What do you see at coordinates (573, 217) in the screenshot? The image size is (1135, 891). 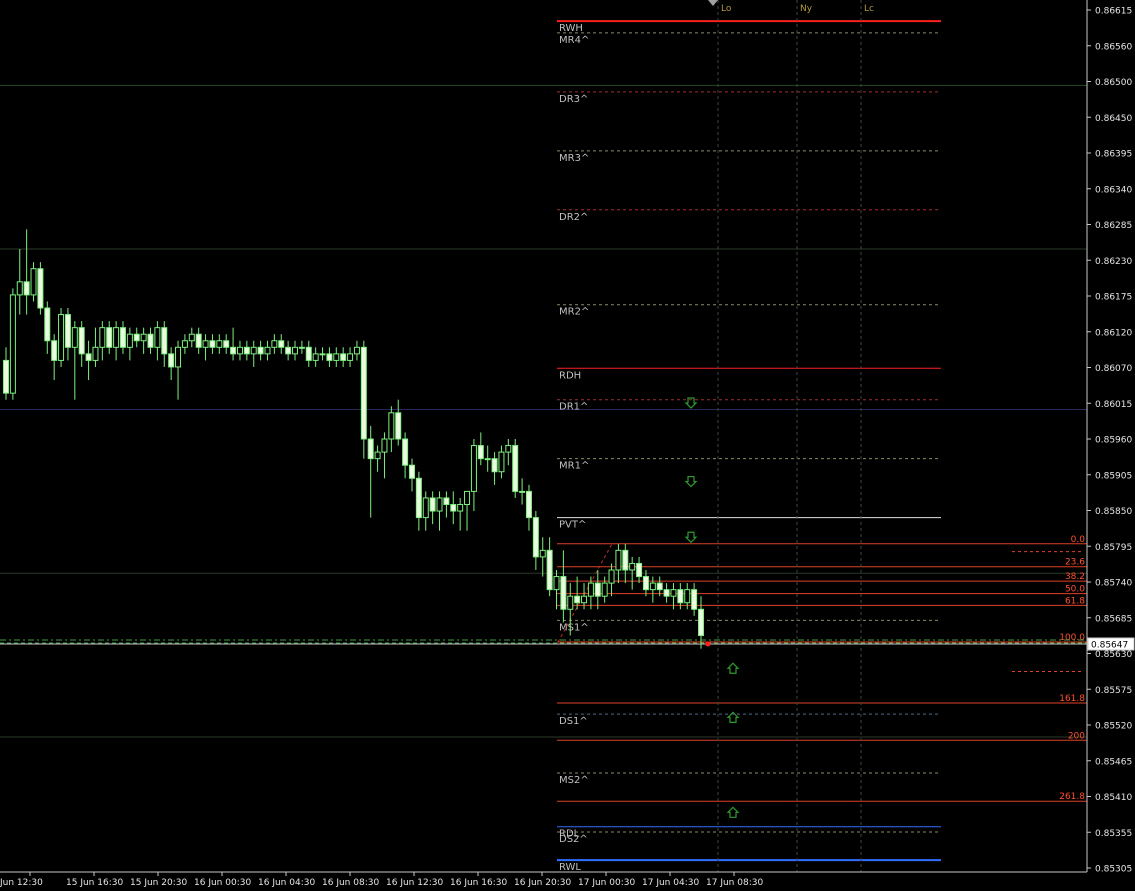 I see `pivot-level-label: DR2^` at bounding box center [573, 217].